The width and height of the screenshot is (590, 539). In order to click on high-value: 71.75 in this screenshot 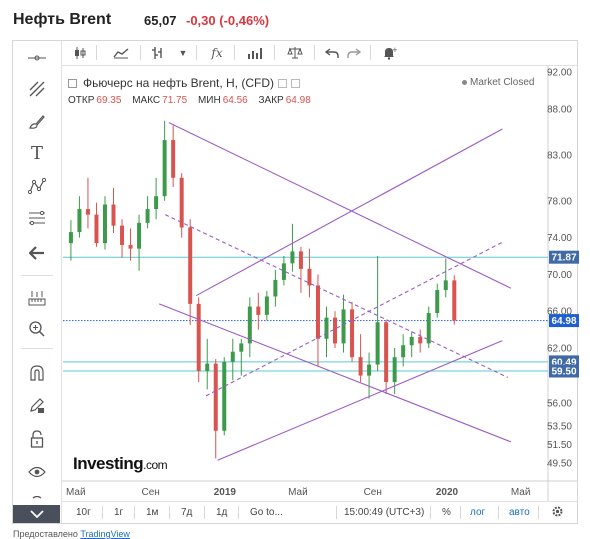, I will do `click(175, 100)`.